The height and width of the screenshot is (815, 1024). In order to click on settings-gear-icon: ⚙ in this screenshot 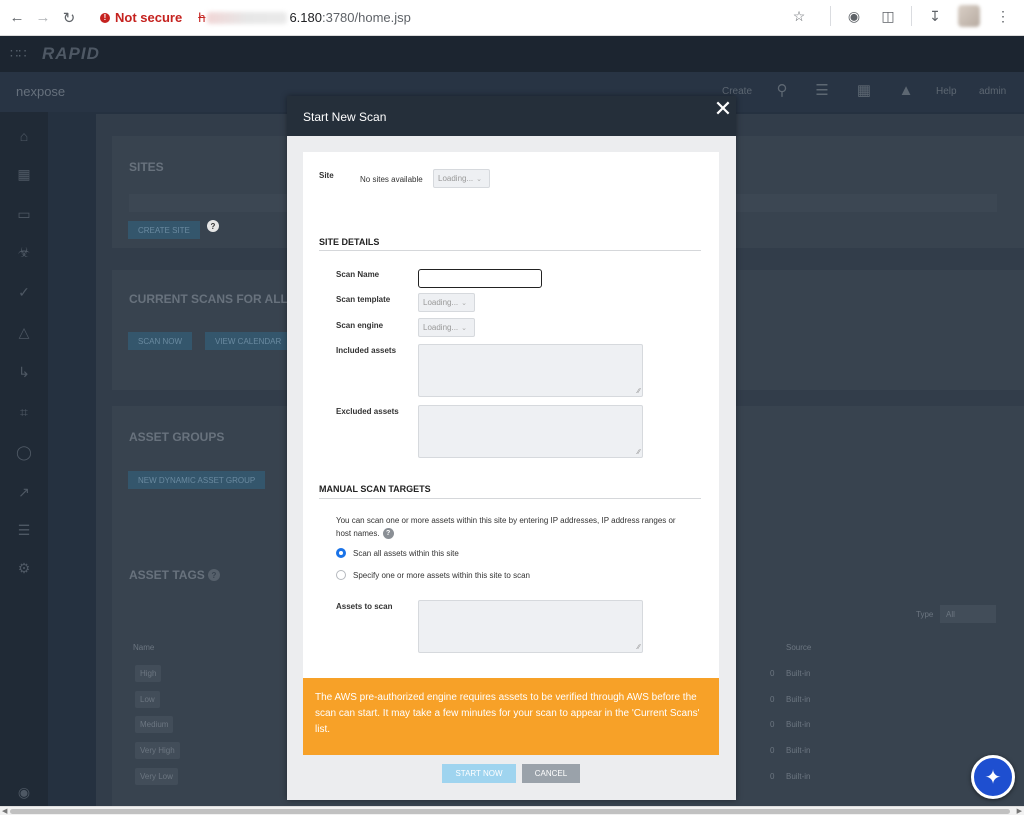, I will do `click(24, 568)`.